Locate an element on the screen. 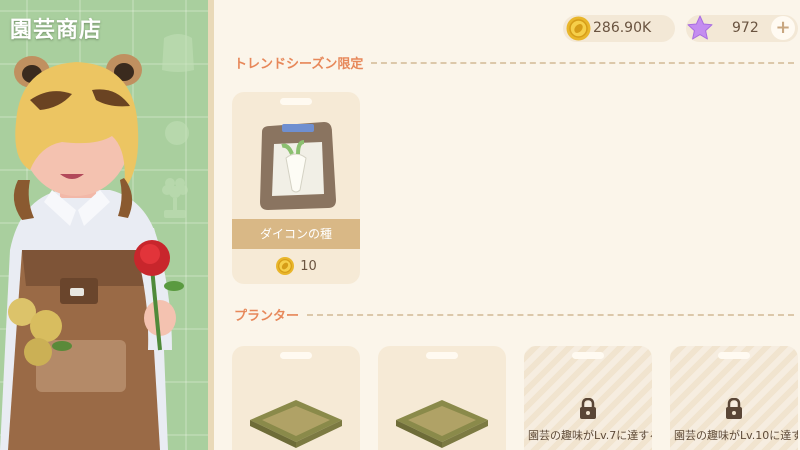 This screenshot has width=800, height=450. unlock-condition: 園芸の趣味がLv.10に達すると解放さ is located at coordinates (736, 435).